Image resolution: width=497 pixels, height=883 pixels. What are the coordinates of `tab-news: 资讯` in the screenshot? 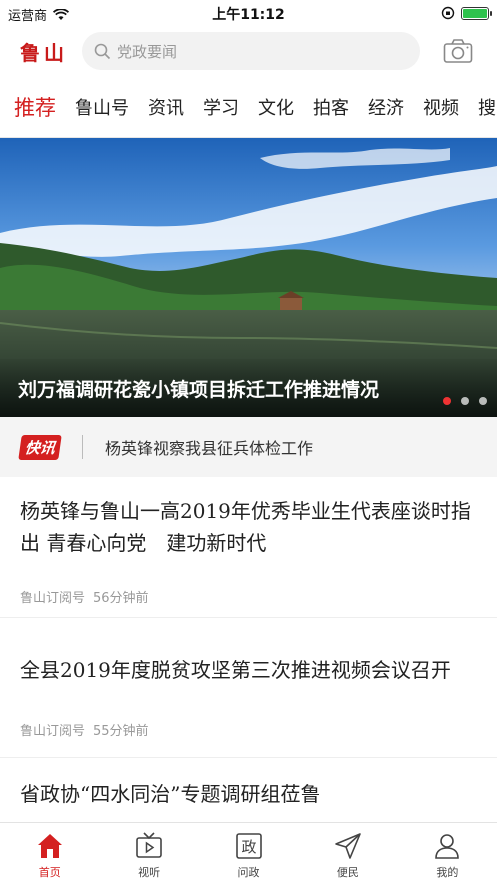 It's located at (166, 107).